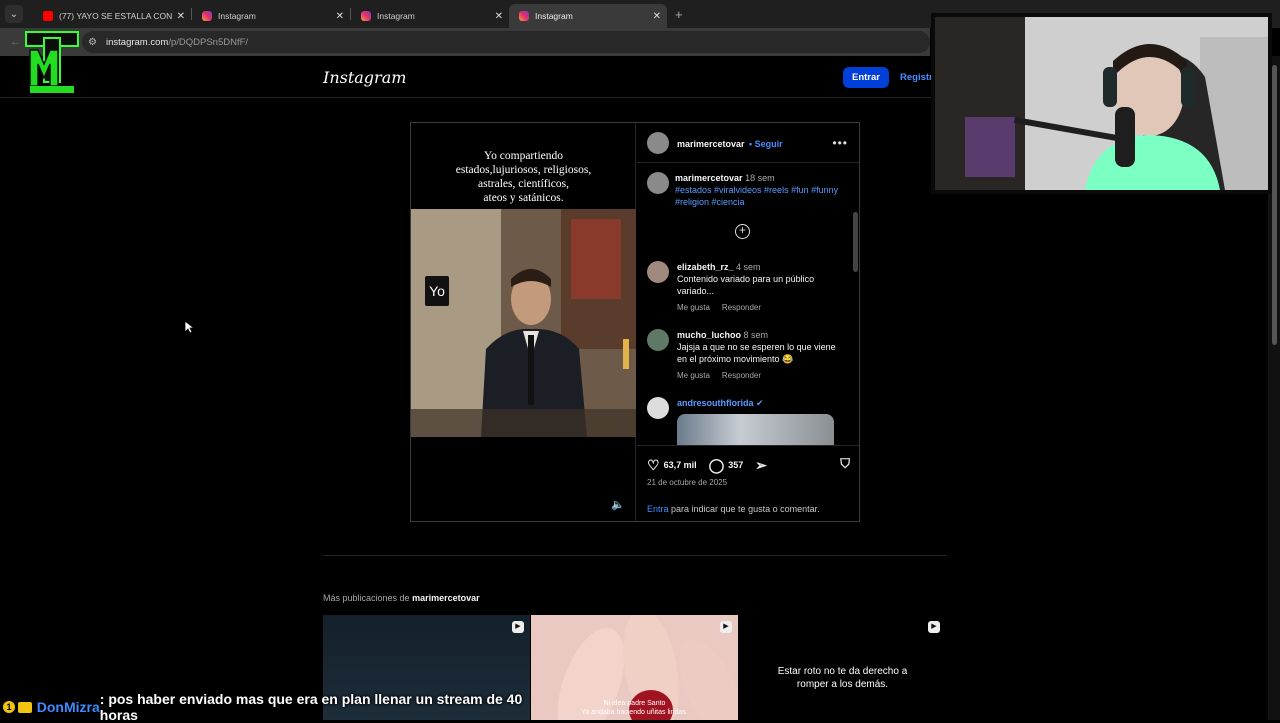  What do you see at coordinates (68, 707) in the screenshot?
I see `chat-username: DonMizra` at bounding box center [68, 707].